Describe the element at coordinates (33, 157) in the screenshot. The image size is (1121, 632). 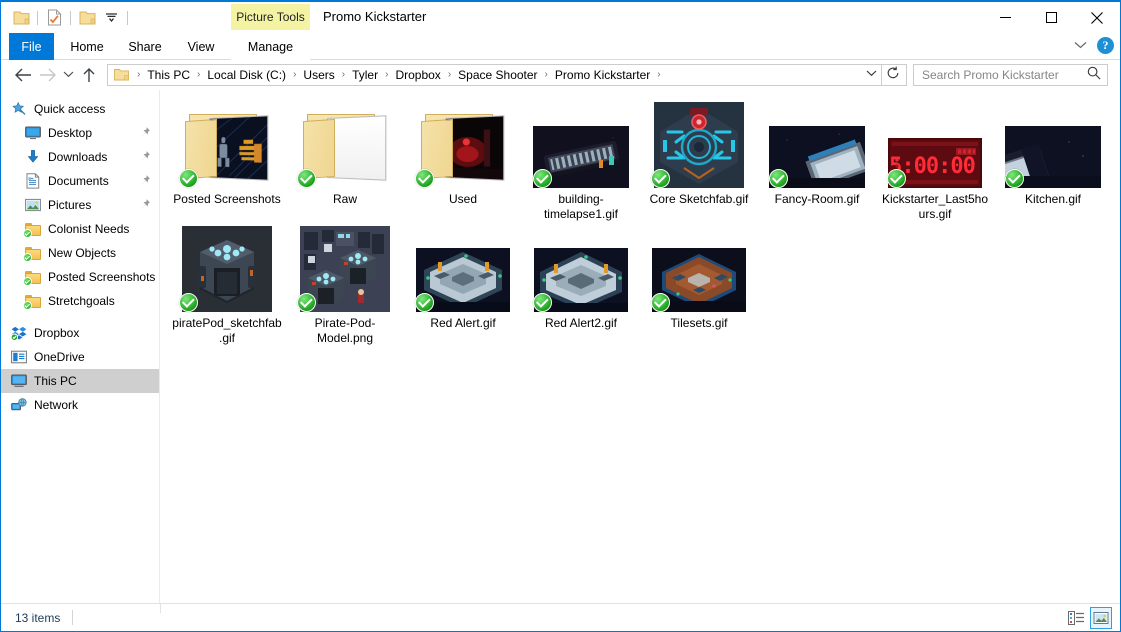
I see `download-icon` at that location.